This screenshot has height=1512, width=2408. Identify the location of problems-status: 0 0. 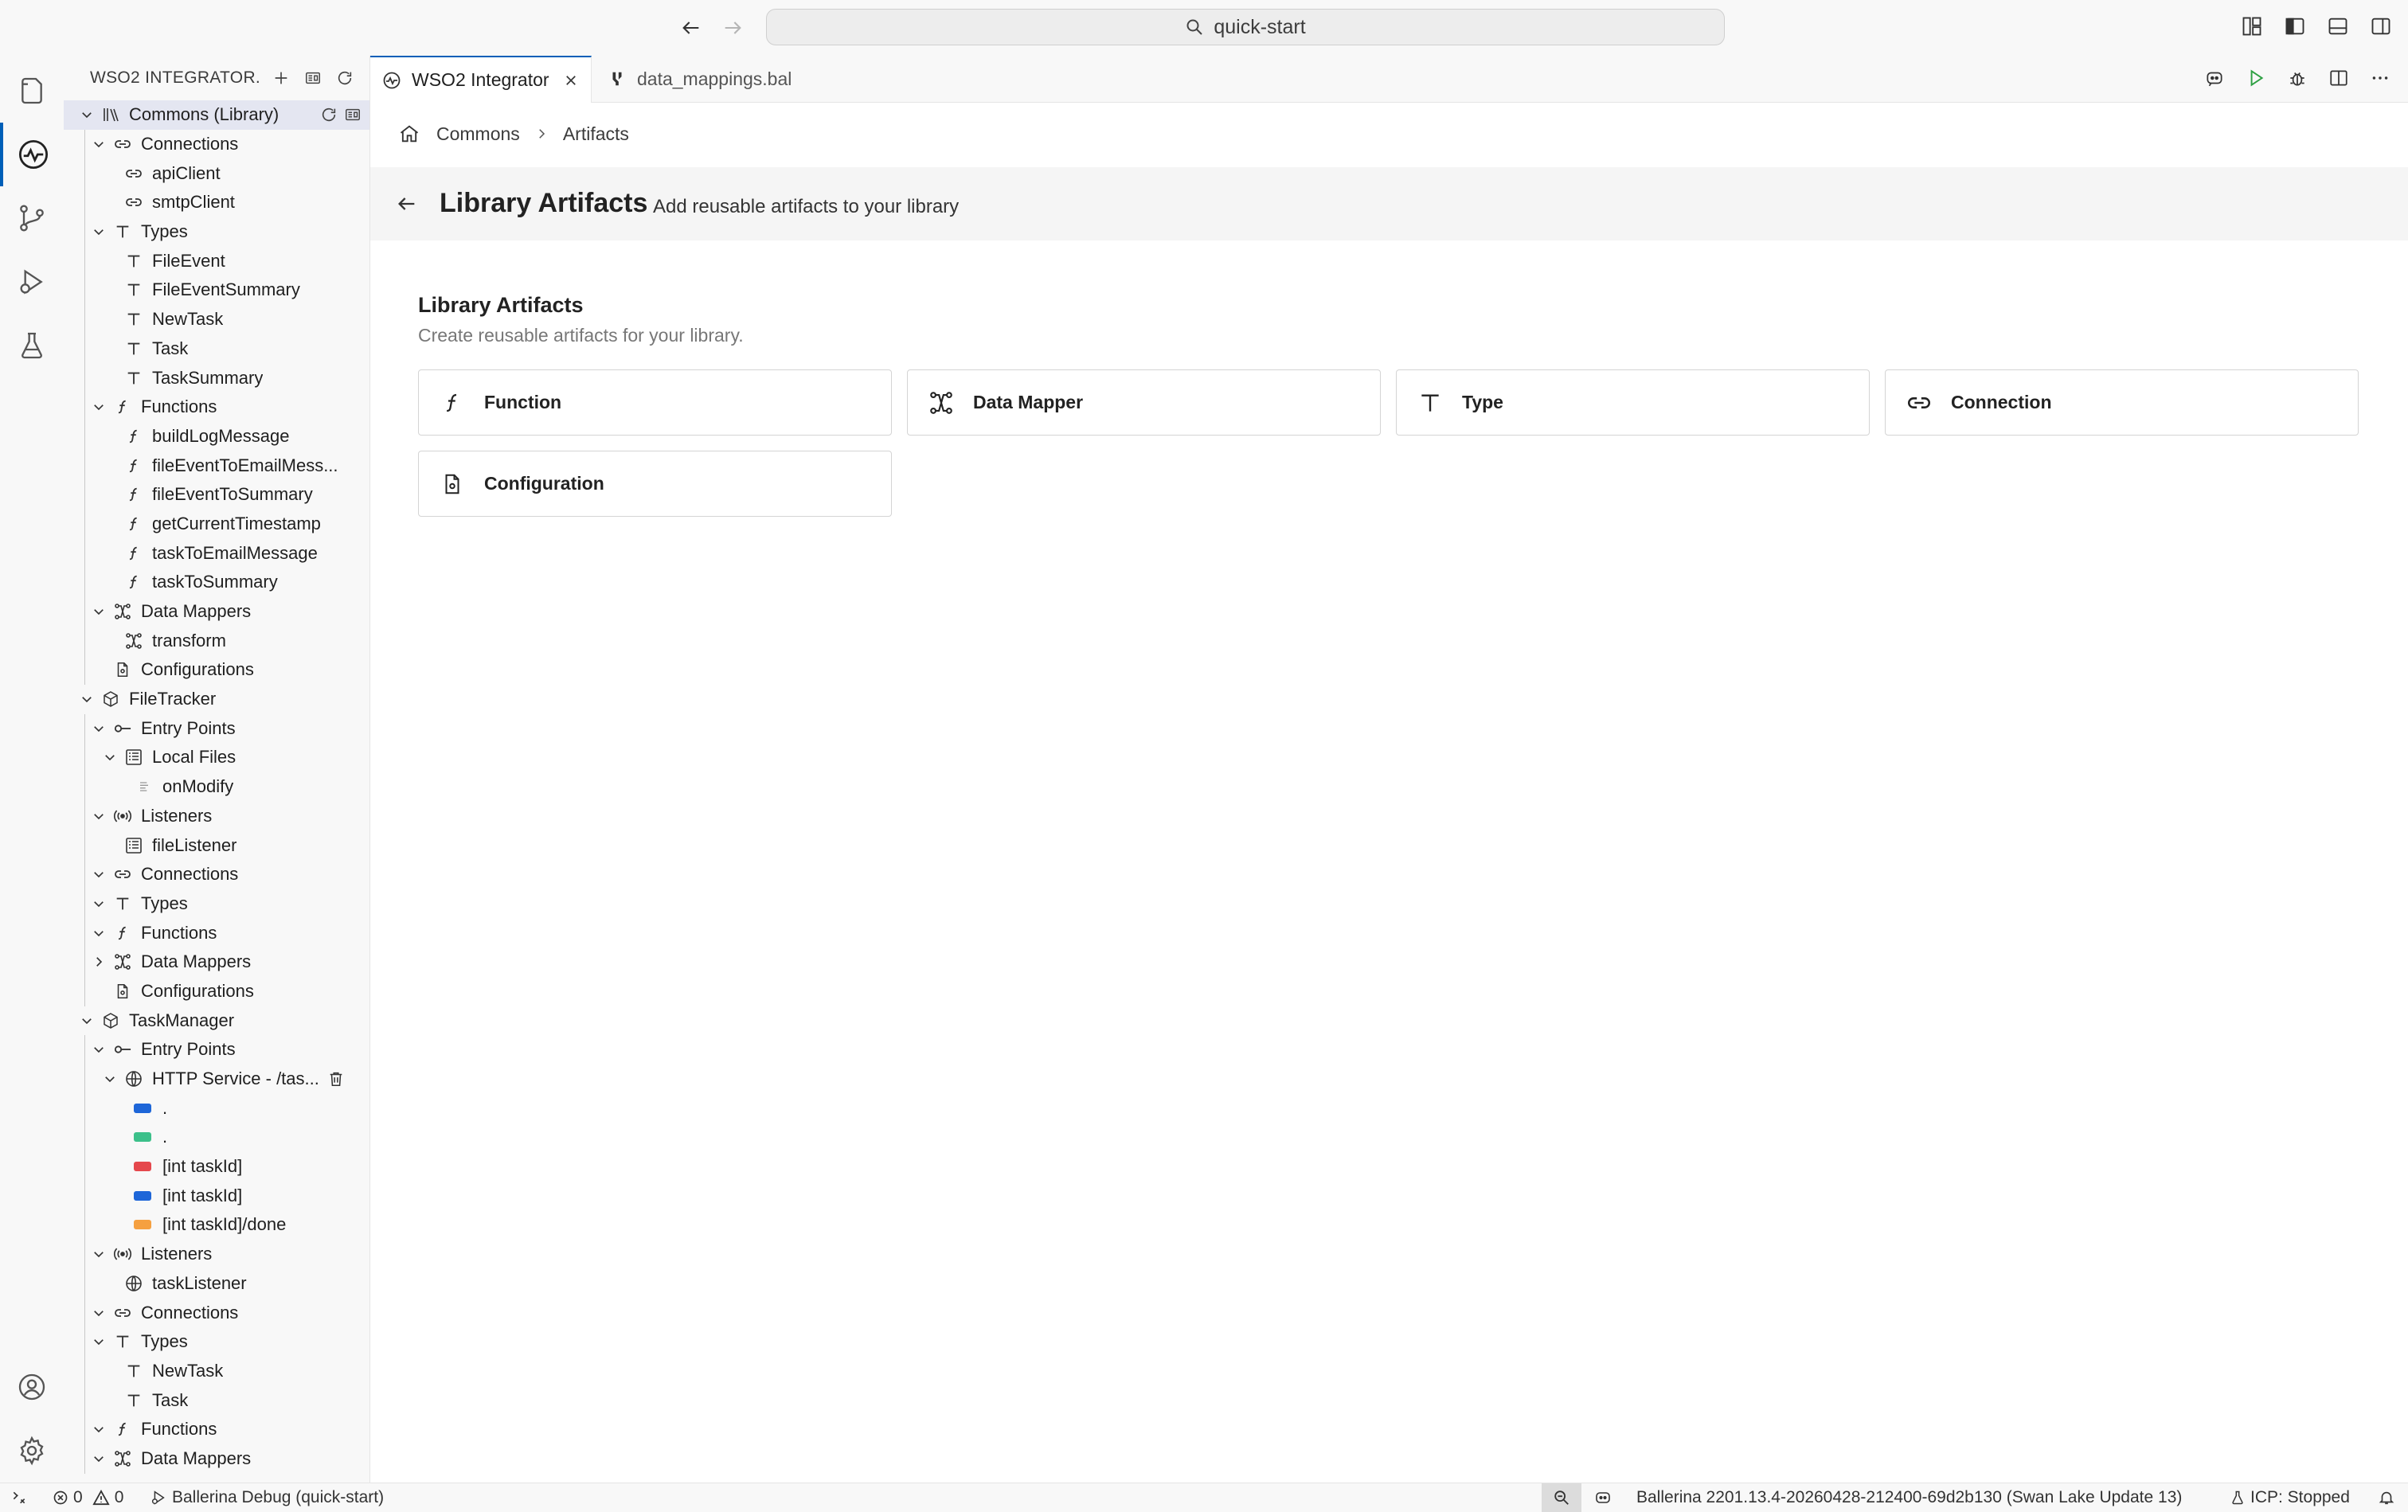
(88, 1497).